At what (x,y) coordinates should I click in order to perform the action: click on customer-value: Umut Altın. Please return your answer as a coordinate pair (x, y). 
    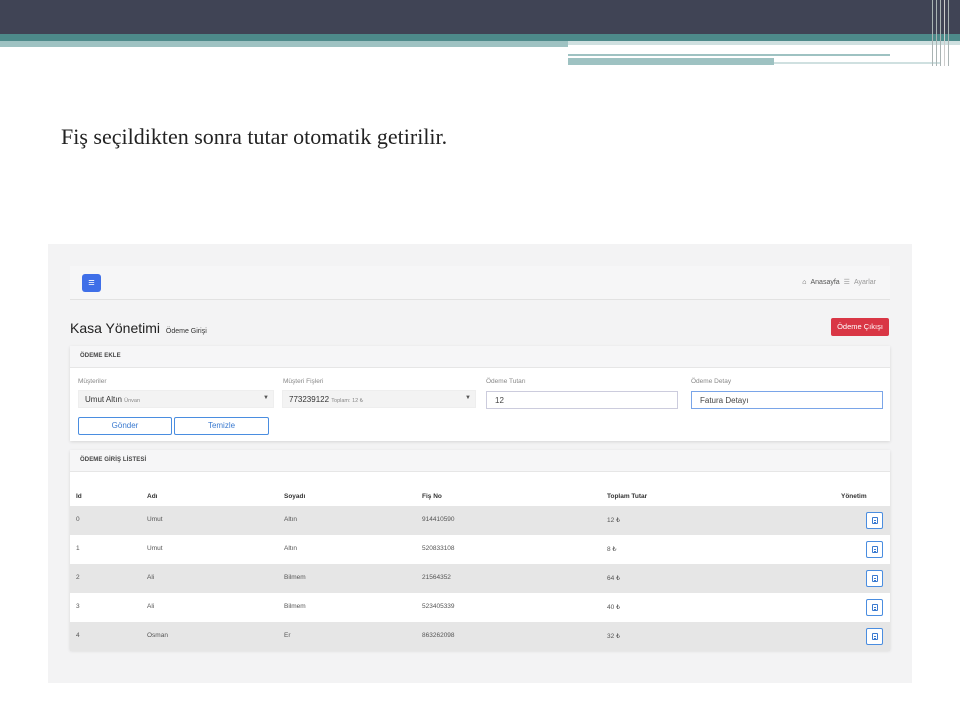
    Looking at the image, I should click on (103, 399).